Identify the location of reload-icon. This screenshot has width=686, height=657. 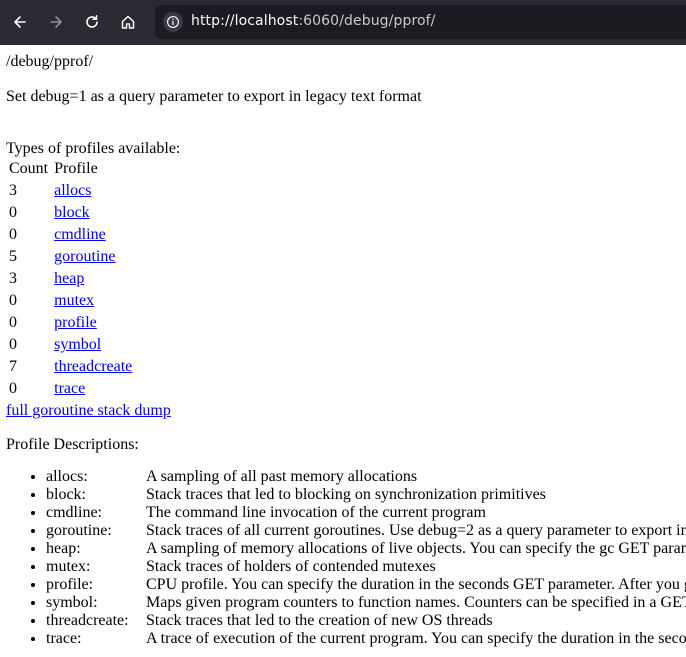
(92, 21).